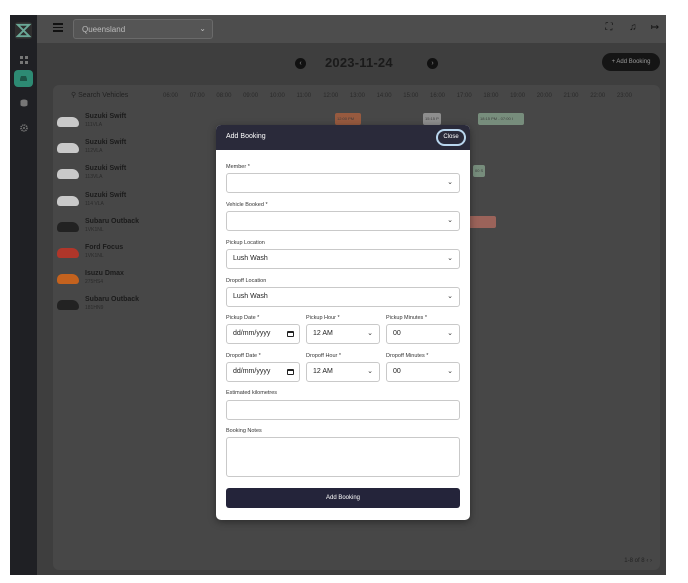  What do you see at coordinates (384, 96) in the screenshot?
I see `hour-label: 14:00` at bounding box center [384, 96].